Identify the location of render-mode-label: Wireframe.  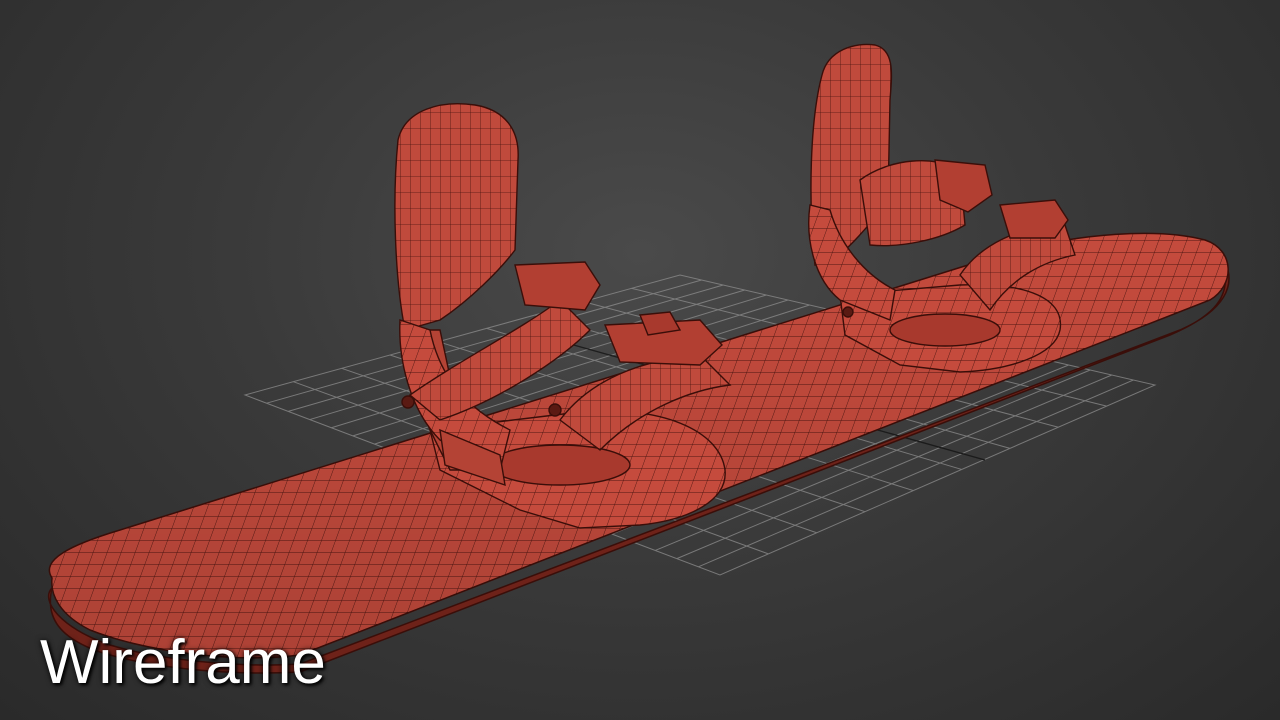
(183, 662).